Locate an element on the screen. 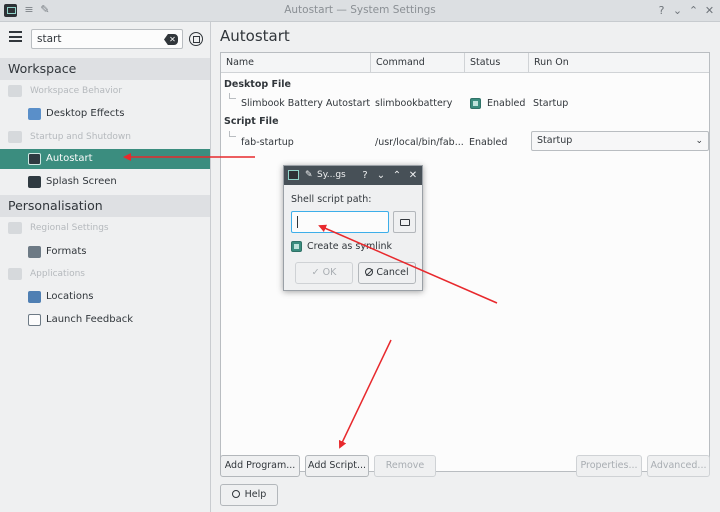 The width and height of the screenshot is (720, 512). category-label: Applications is located at coordinates (57, 274).